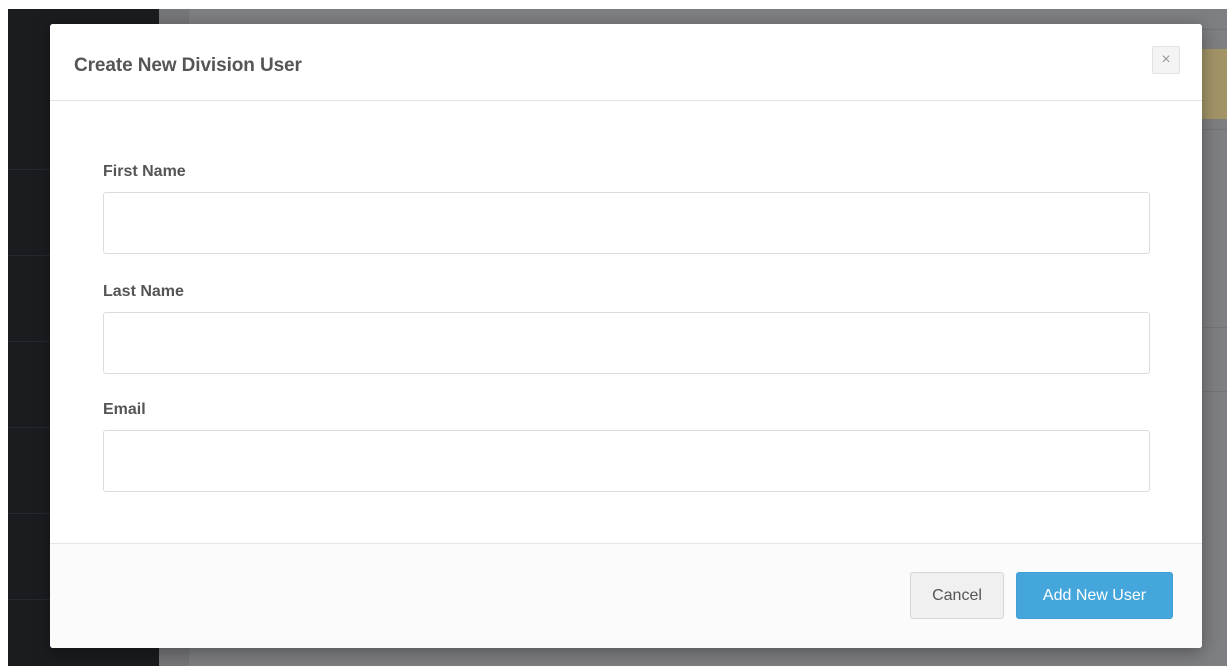 The width and height of the screenshot is (1227, 666). Describe the element at coordinates (1213, 84) in the screenshot. I see `background-accent-panel` at that location.